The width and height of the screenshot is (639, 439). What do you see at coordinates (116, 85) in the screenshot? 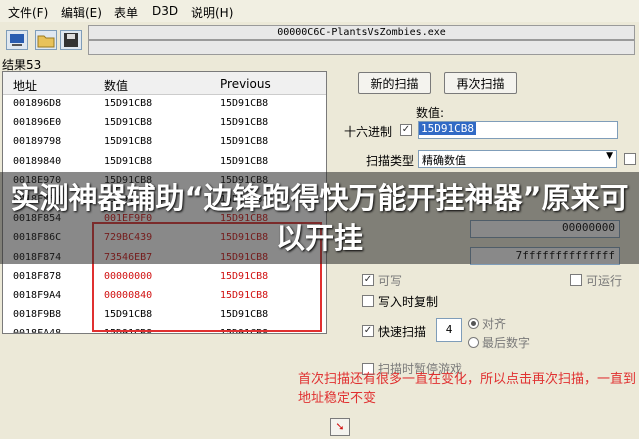
I see `column-value: 数值` at bounding box center [116, 85].